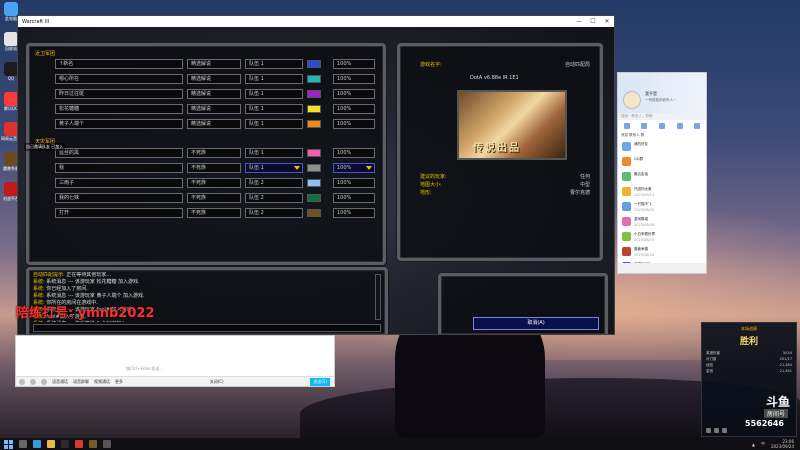  Describe the element at coordinates (641, 219) in the screenshot. I see `contact-title: 游戏群组` at that location.